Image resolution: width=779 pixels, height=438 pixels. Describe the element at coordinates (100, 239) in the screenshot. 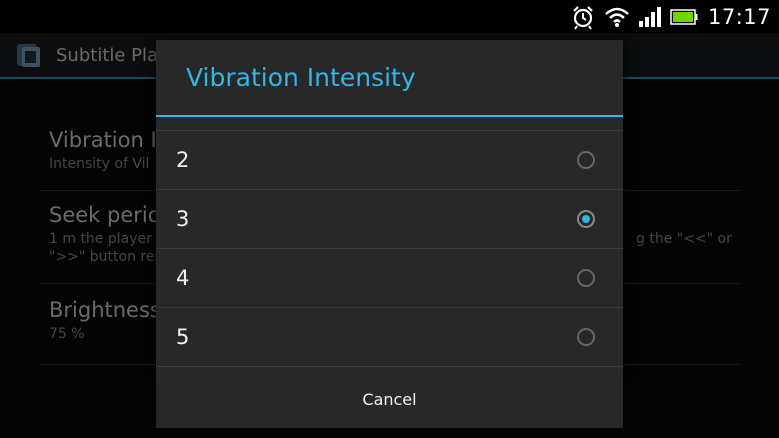

I see `pref-summary-line1: 1 m the player` at that location.